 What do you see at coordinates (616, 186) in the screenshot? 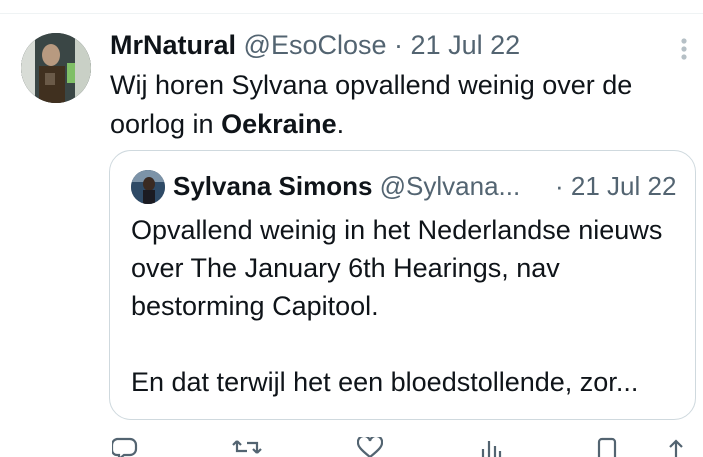
I see `quote-date: · 21 Jul 22` at bounding box center [616, 186].